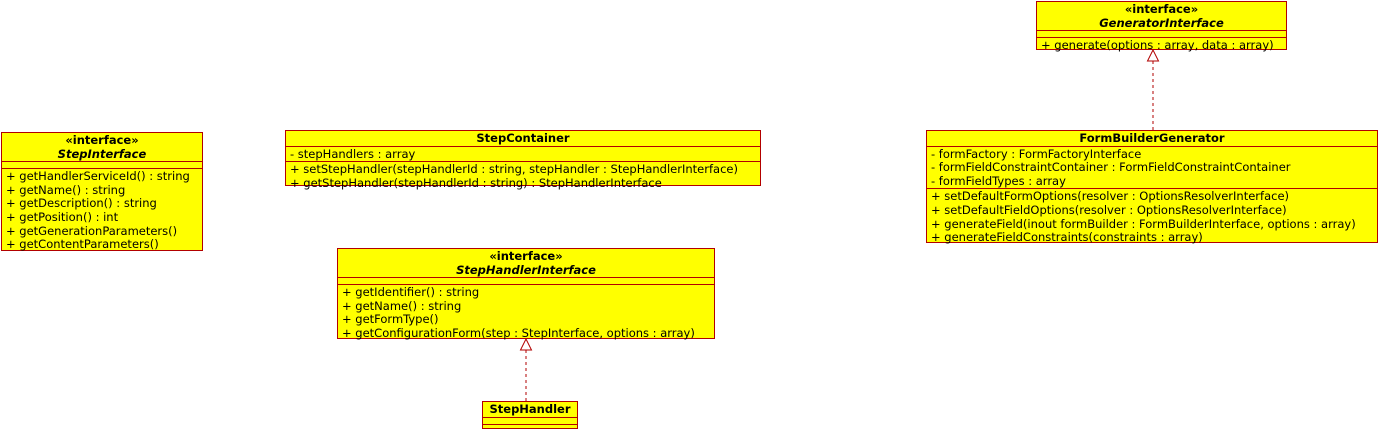 The width and height of the screenshot is (1383, 431). Describe the element at coordinates (526, 369) in the screenshot. I see `realization-stephandler-to-stephandlerinterface` at that location.